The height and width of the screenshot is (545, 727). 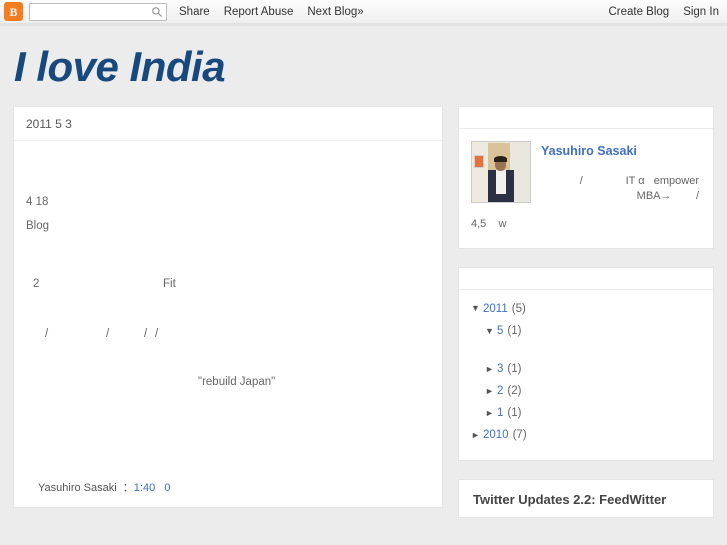 What do you see at coordinates (370, 67) in the screenshot?
I see `blog-title: I love India` at bounding box center [370, 67].